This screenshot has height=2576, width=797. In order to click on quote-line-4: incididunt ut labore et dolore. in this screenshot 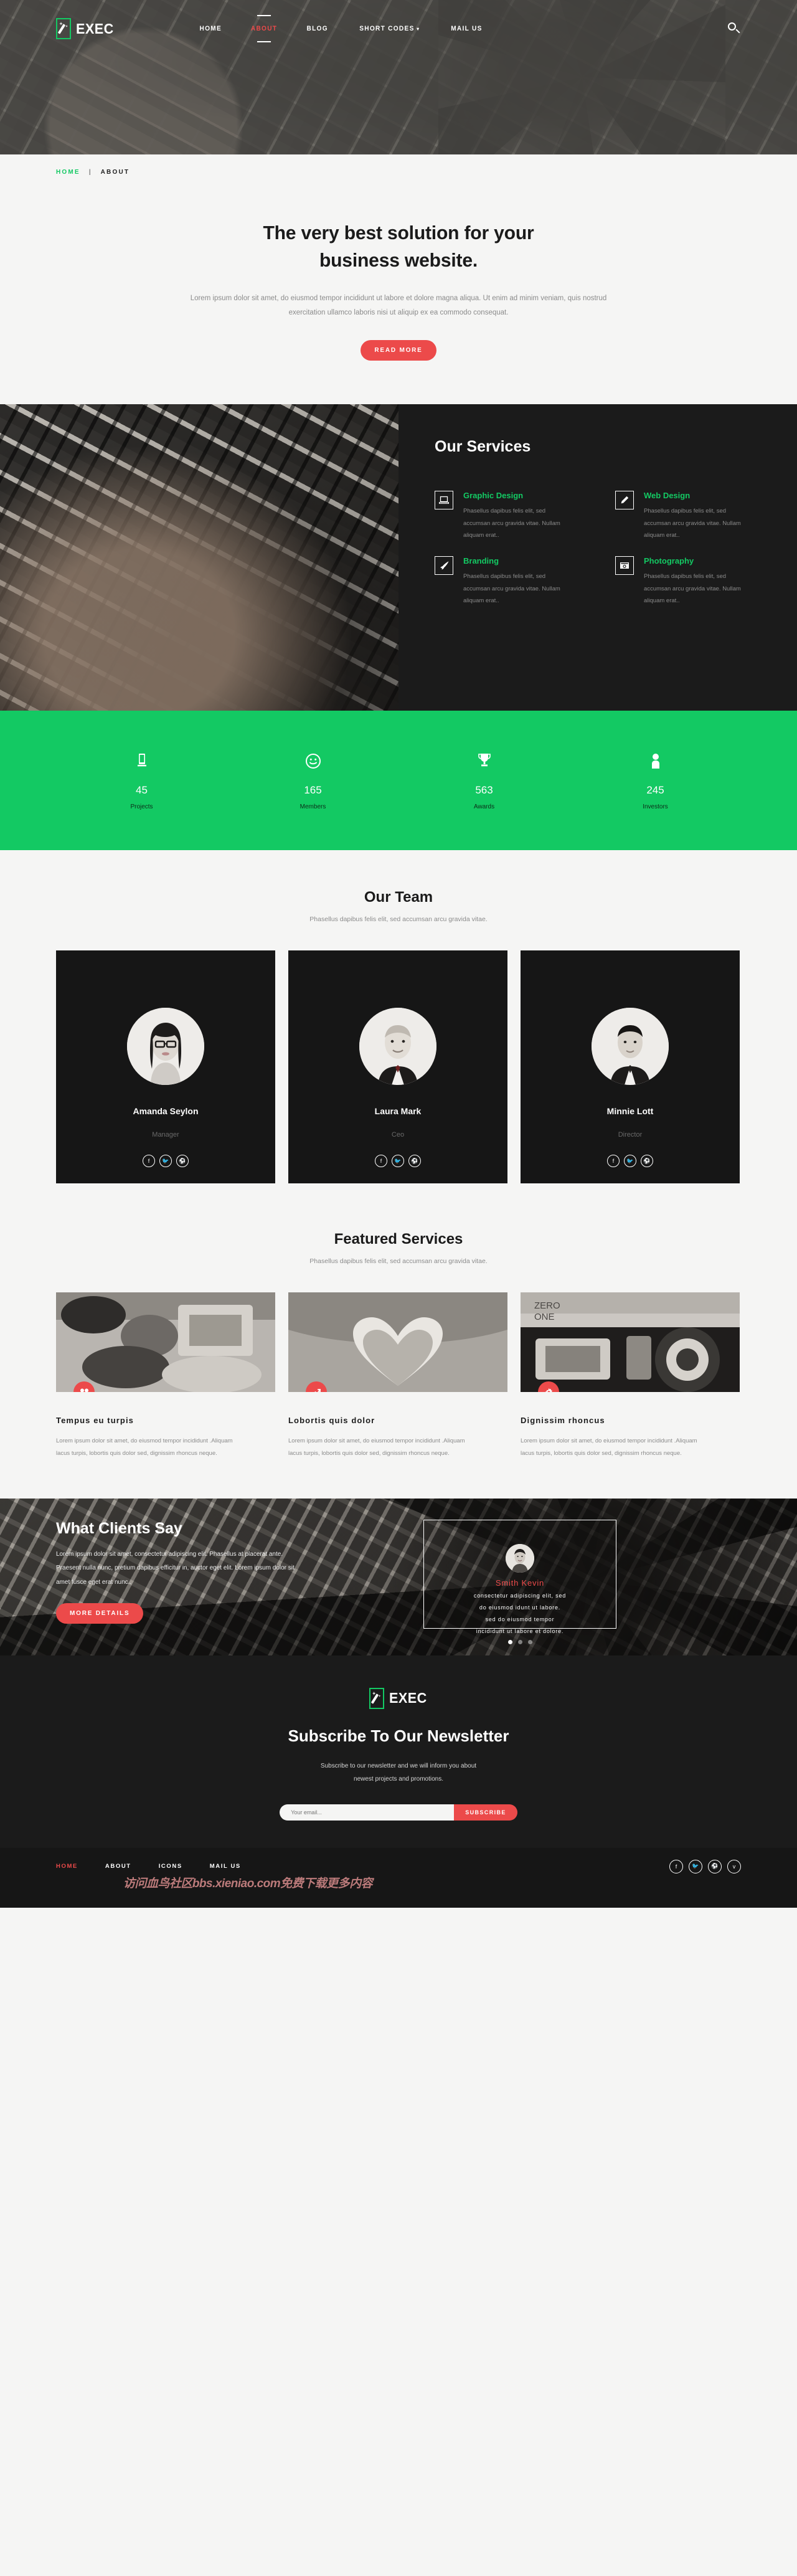, I will do `click(520, 1630)`.